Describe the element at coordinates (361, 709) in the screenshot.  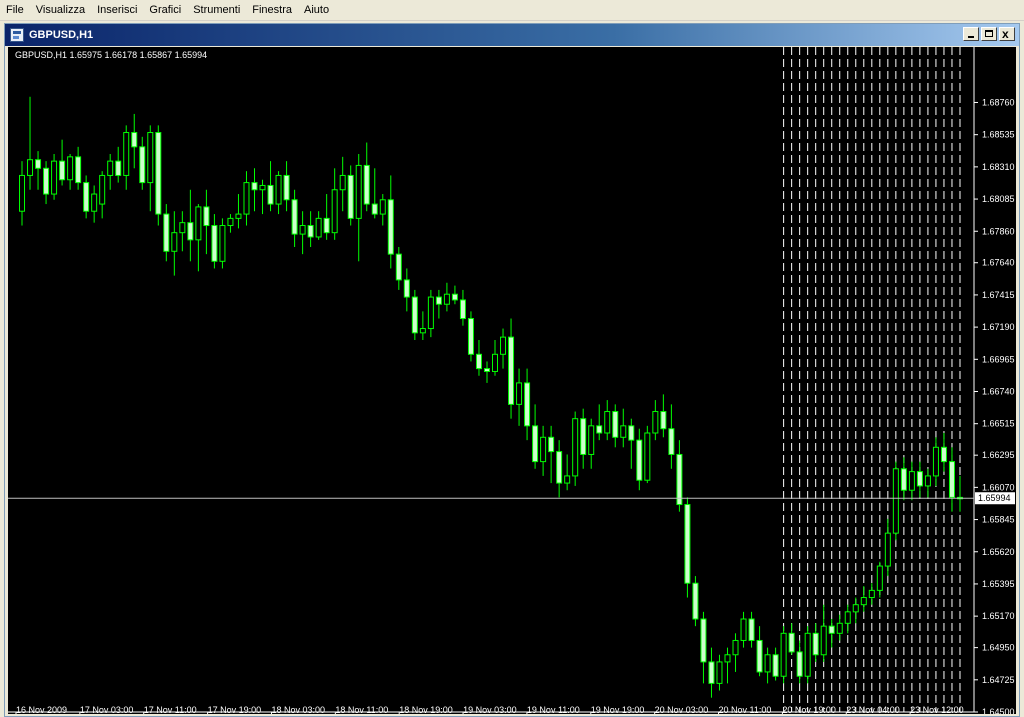
I see `x-tick-label: 18 Nov 11:00` at that location.